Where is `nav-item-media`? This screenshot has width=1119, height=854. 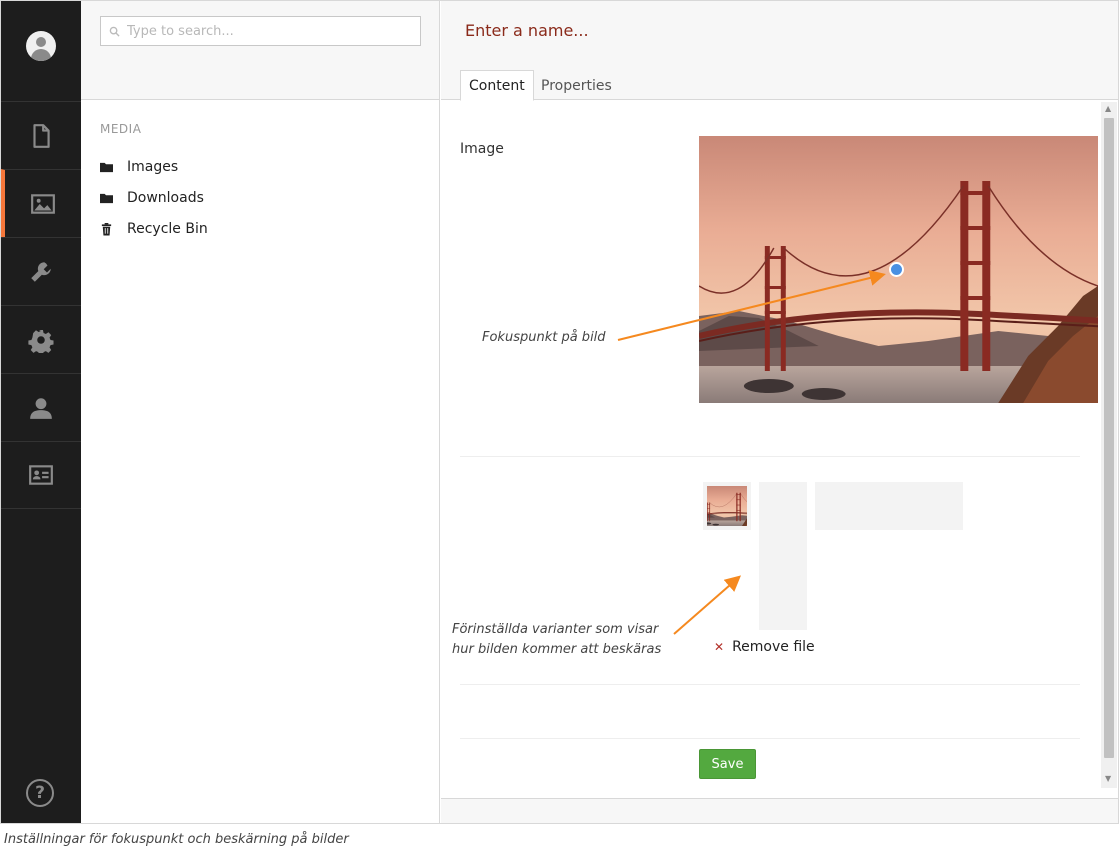 nav-item-media is located at coordinates (41, 203).